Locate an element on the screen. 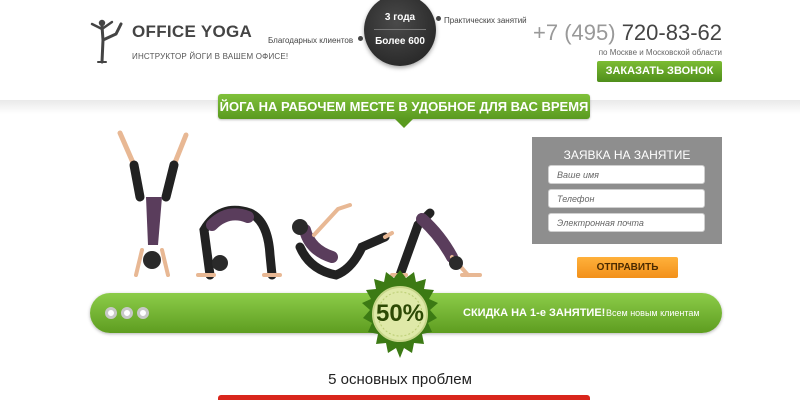 Image resolution: width=800 pixels, height=400 pixels. discount-value: 50% is located at coordinates (400, 313).